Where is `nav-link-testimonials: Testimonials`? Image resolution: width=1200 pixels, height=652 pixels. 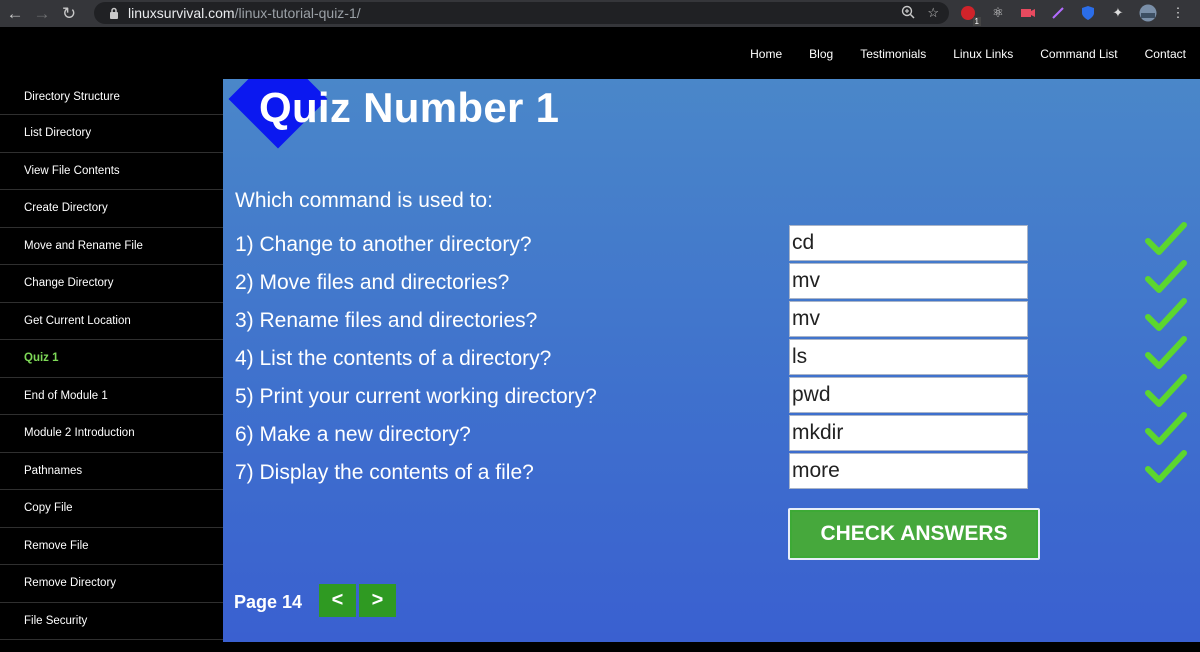 nav-link-testimonials: Testimonials is located at coordinates (893, 54).